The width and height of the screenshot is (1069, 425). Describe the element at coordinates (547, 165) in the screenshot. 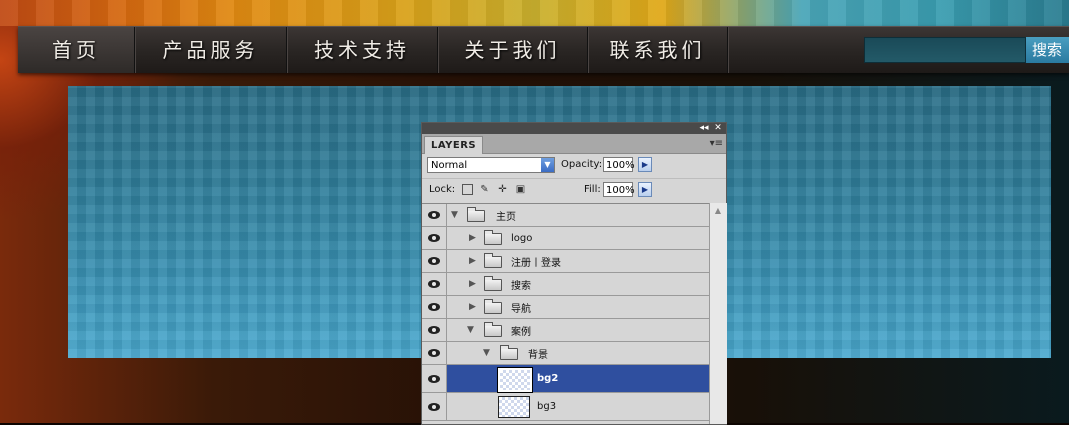

I see `chevron-down-icon: ▼` at that location.